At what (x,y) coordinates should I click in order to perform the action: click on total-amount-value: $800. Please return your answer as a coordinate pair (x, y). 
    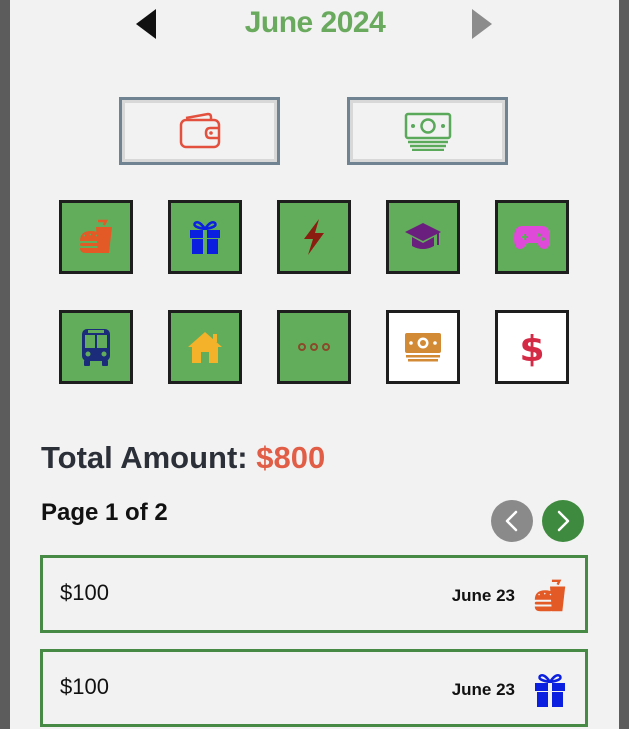
    Looking at the image, I should click on (291, 457).